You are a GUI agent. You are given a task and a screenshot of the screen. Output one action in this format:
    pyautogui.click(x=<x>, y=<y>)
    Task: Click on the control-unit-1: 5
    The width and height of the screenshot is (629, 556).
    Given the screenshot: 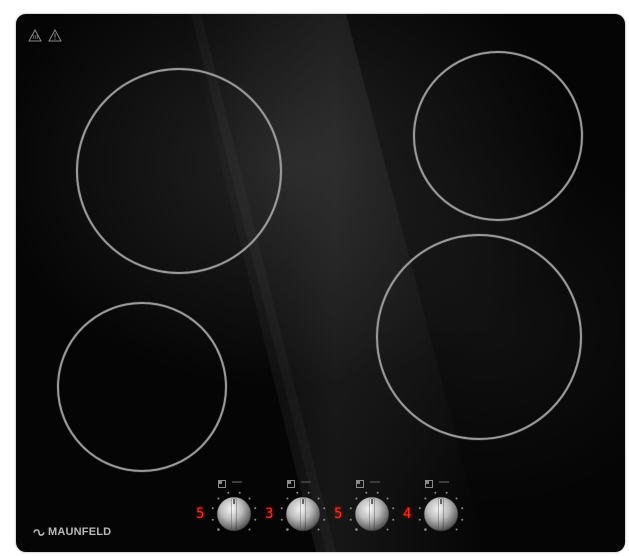 What is the action you would take?
    pyautogui.click(x=228, y=511)
    